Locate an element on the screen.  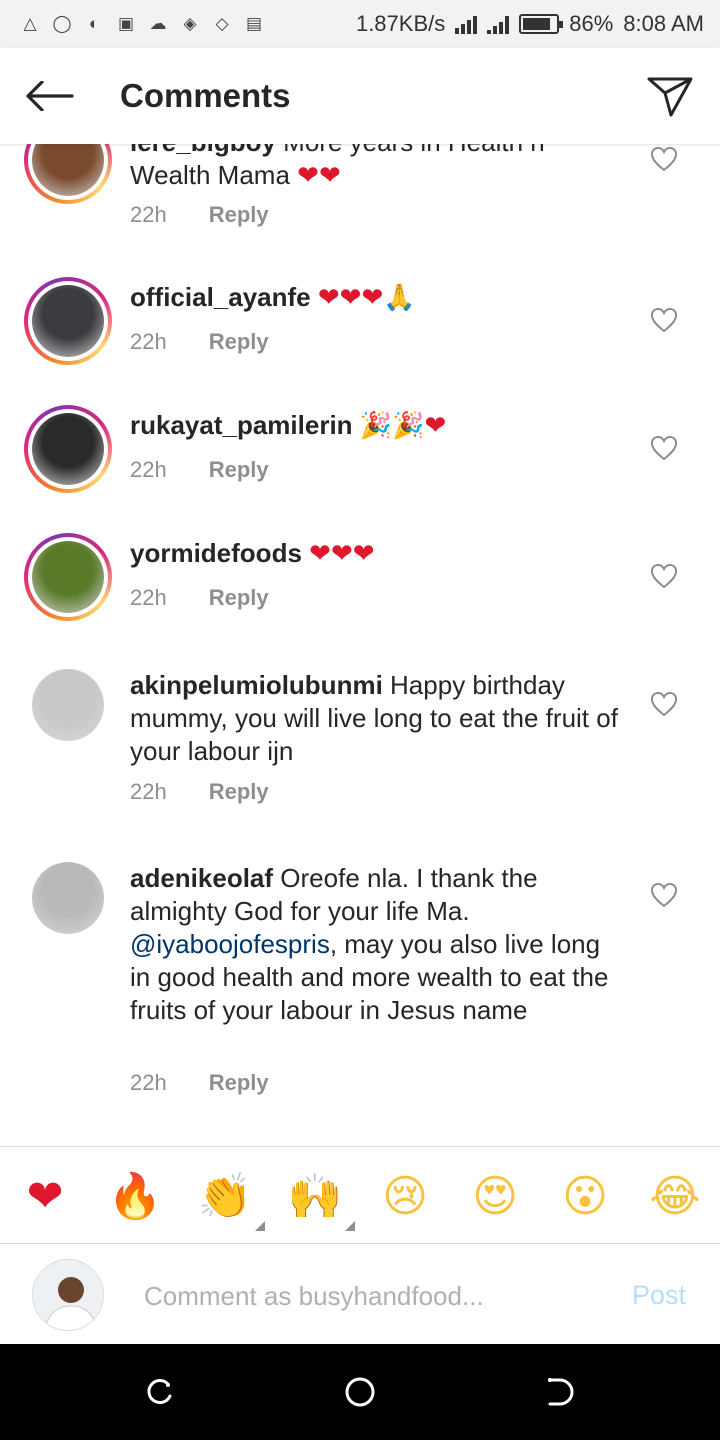
emoji-glyph: 😮 is located at coordinates (585, 1196).